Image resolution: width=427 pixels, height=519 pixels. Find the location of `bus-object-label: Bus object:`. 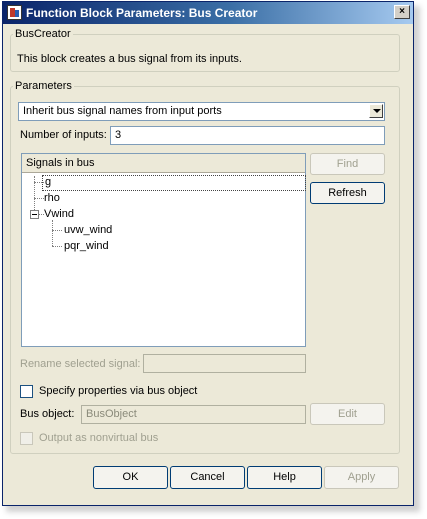

bus-object-label: Bus object: is located at coordinates (47, 414).